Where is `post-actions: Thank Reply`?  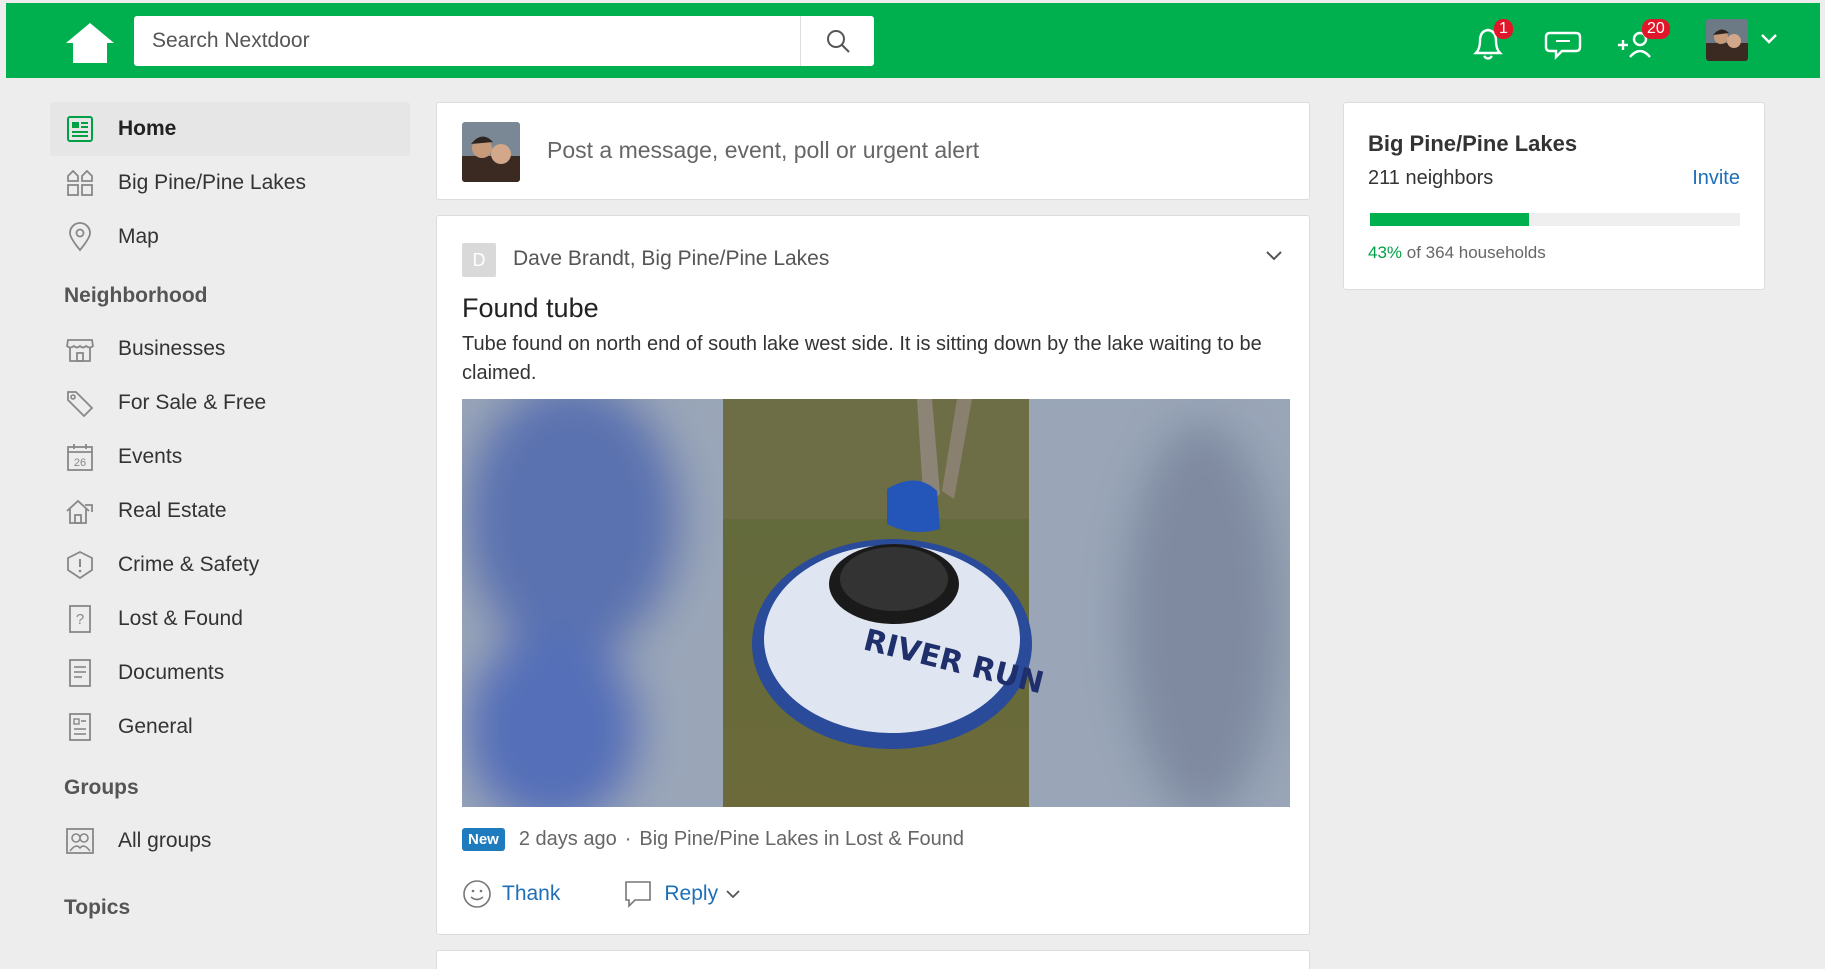 post-actions: Thank Reply is located at coordinates (632, 894).